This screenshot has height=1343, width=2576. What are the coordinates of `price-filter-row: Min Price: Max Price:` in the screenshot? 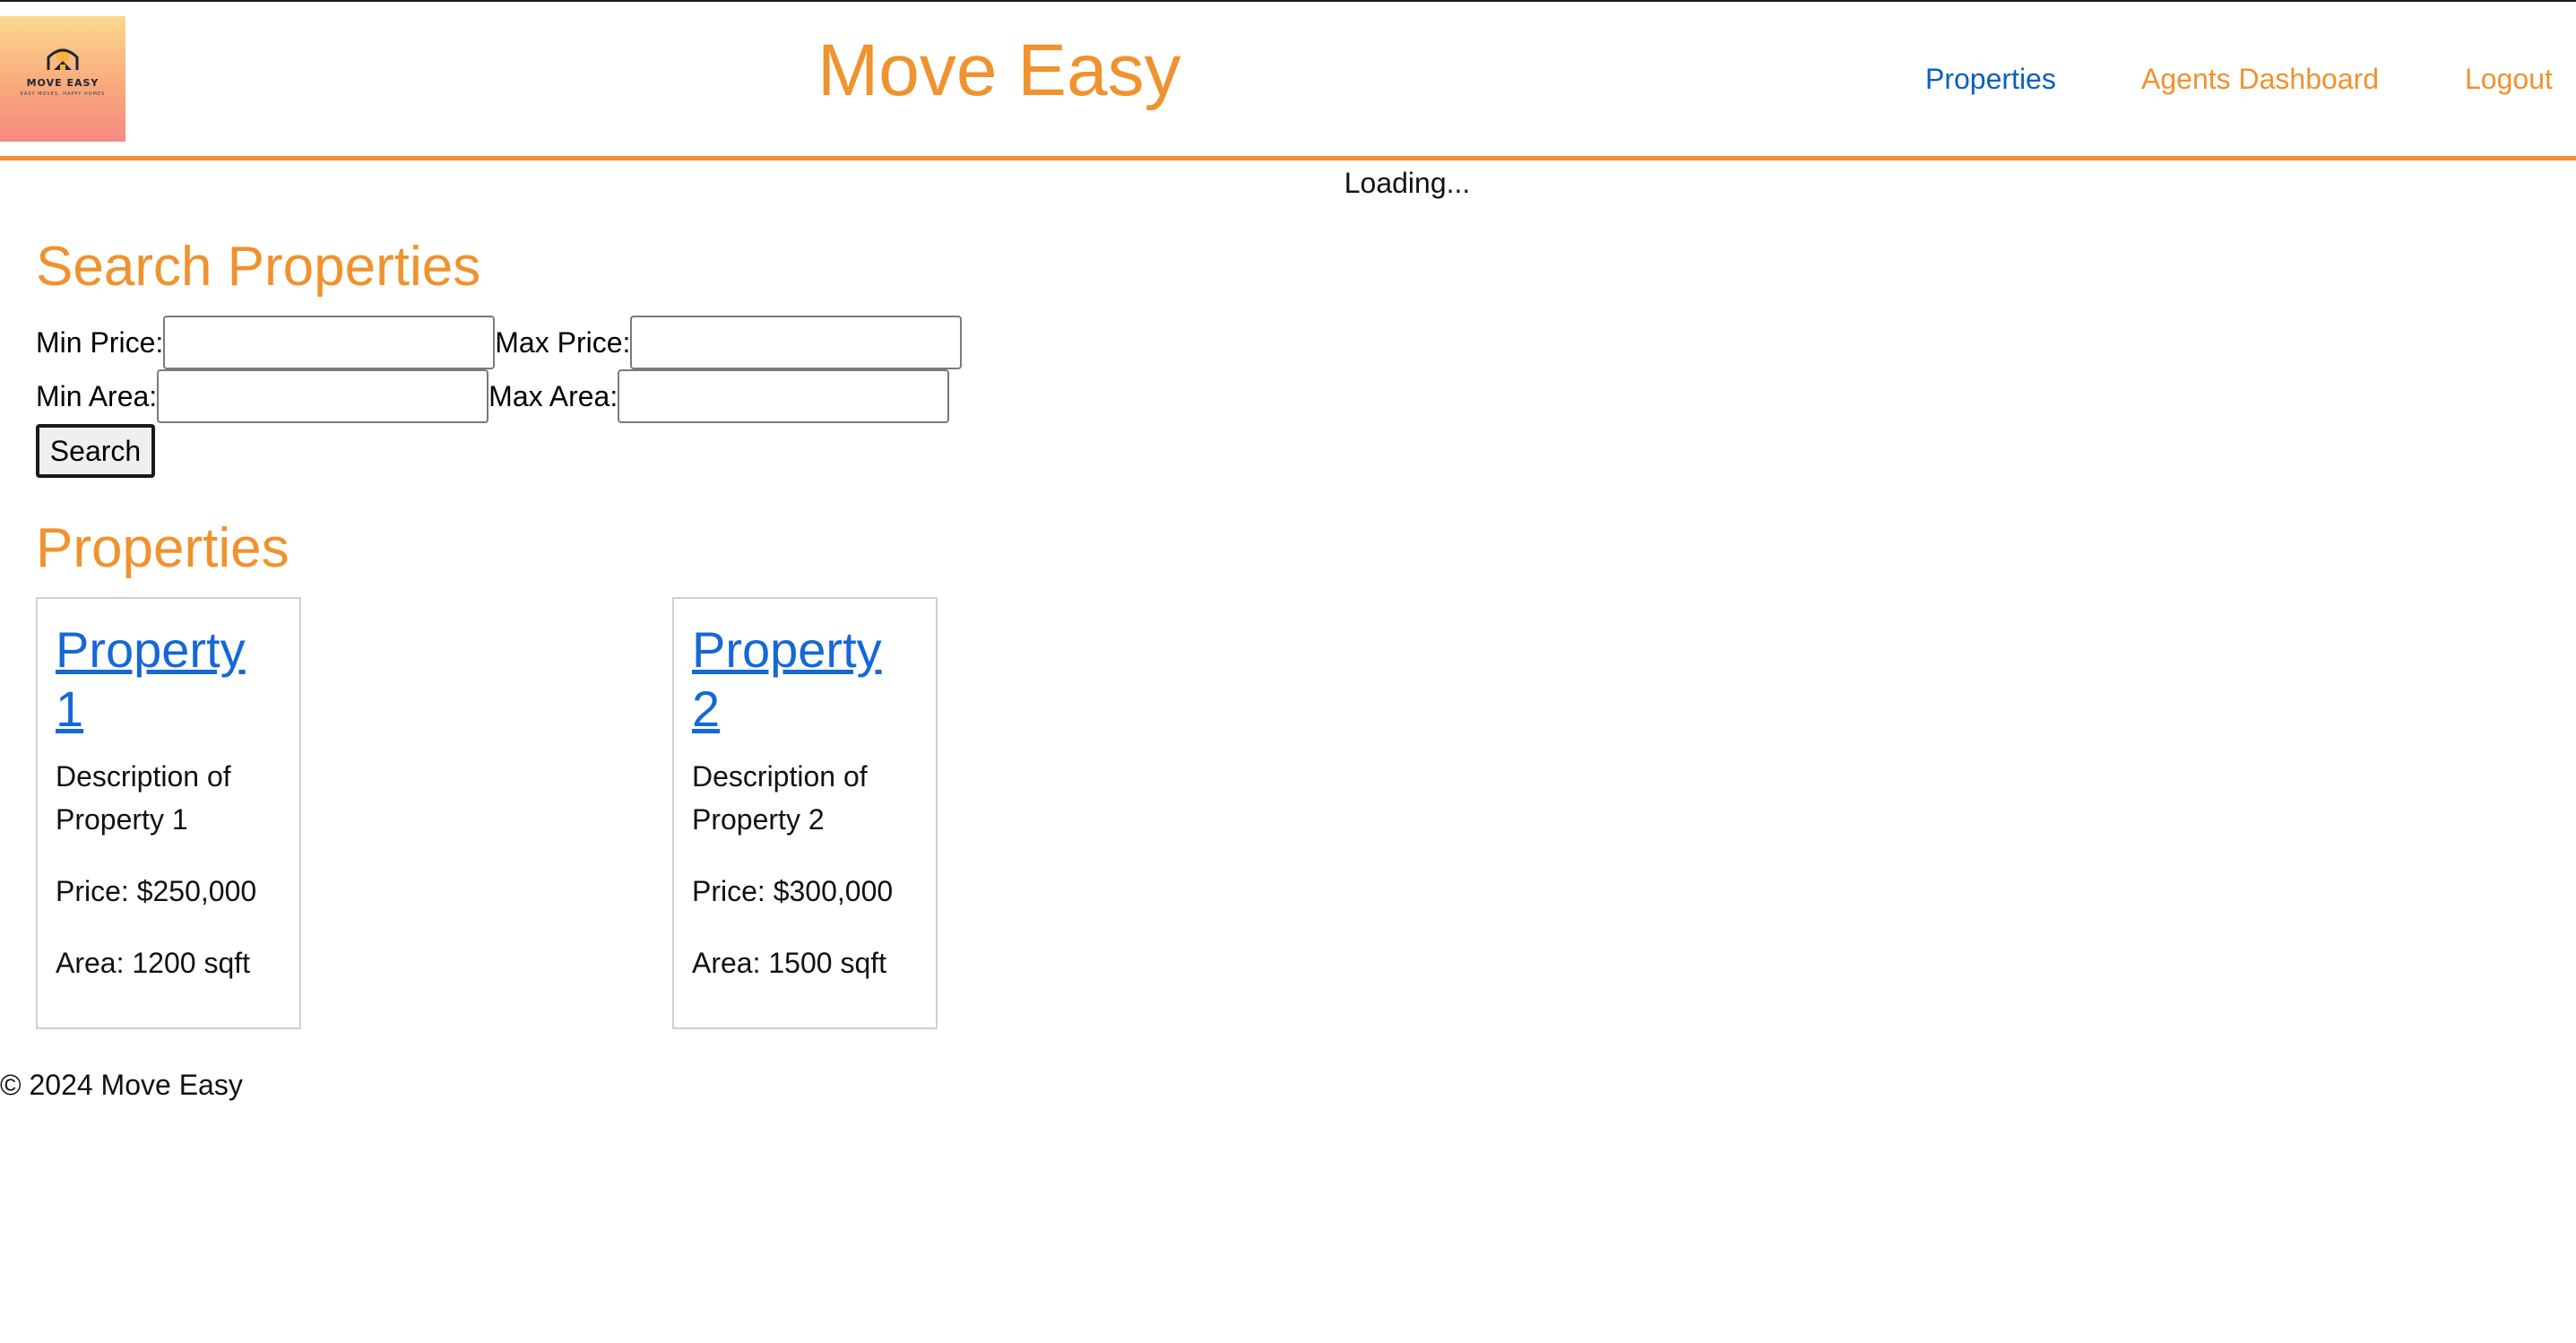 It's located at (499, 342).